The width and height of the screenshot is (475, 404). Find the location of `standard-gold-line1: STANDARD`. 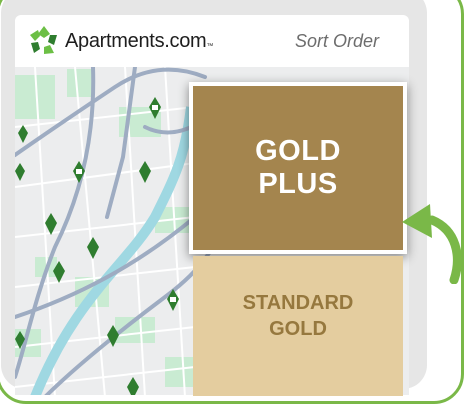

standard-gold-line1: STANDARD is located at coordinates (298, 303).